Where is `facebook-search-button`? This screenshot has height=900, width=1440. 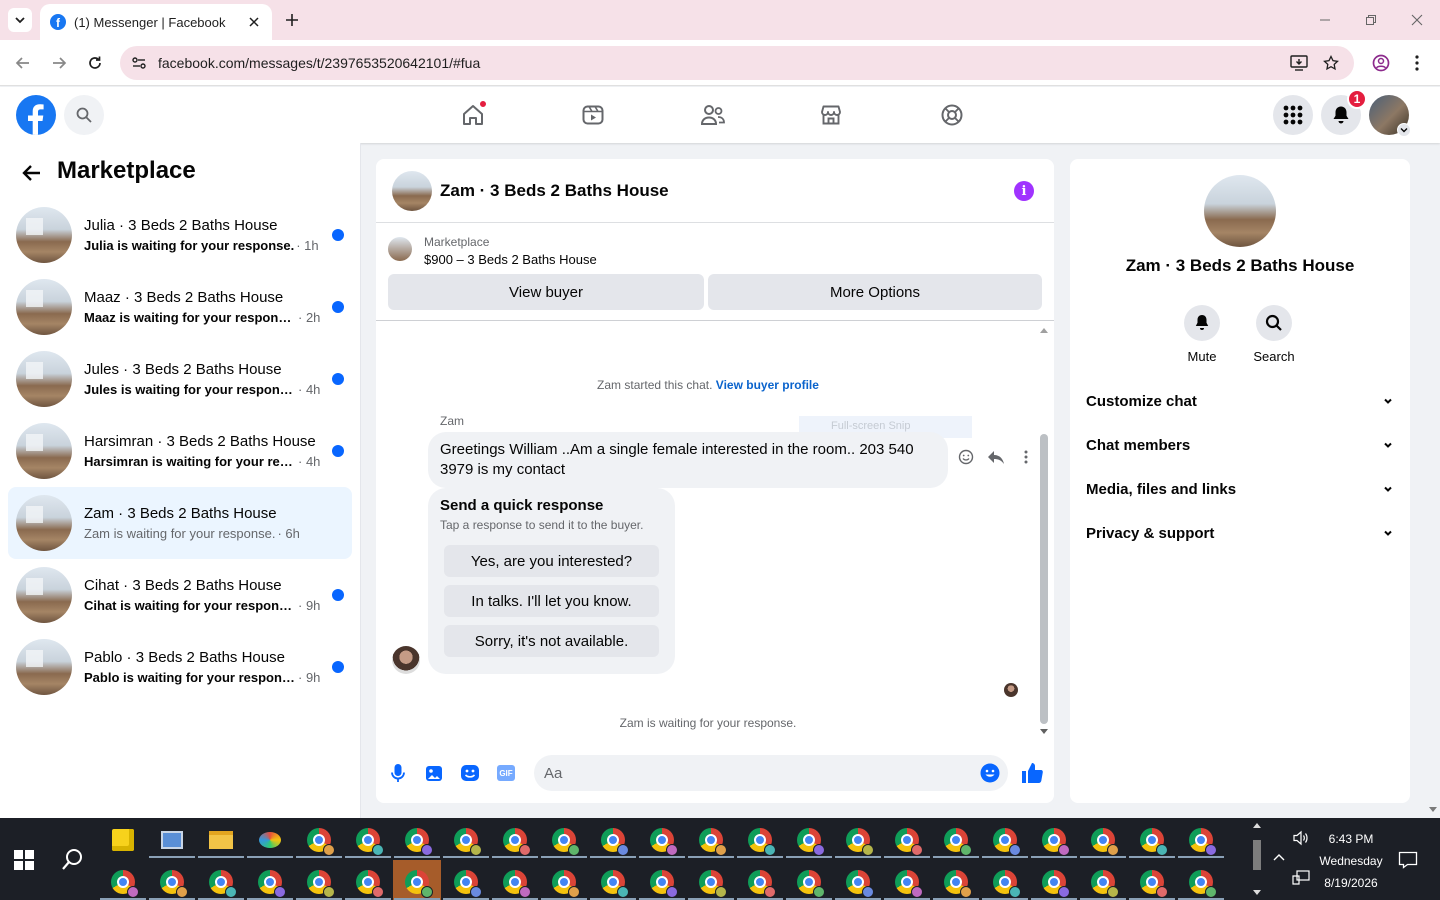 facebook-search-button is located at coordinates (84, 115).